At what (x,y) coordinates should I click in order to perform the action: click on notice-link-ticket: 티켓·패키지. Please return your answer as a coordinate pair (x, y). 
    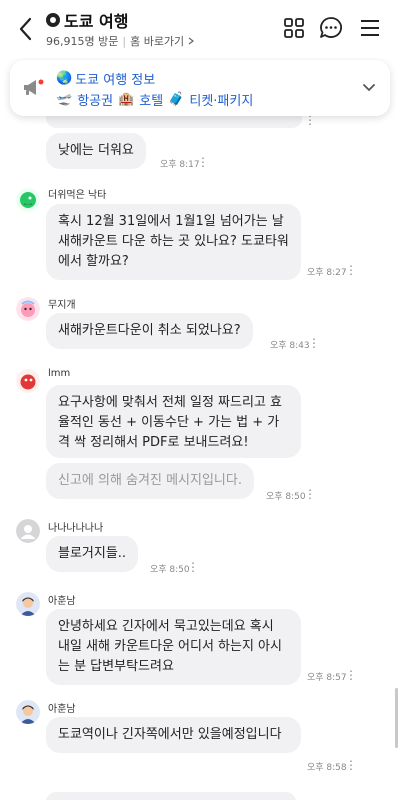
    Looking at the image, I should click on (221, 99).